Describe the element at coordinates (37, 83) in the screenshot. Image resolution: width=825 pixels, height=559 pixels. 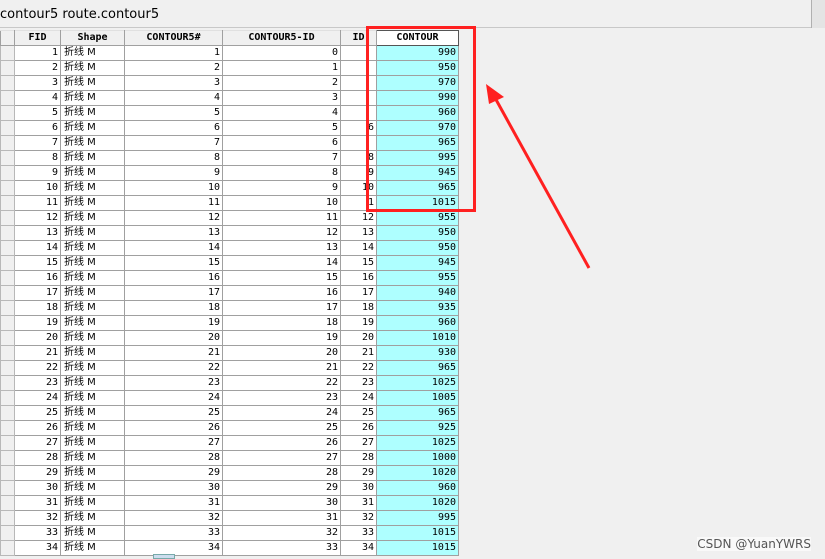
I see `cell-fid: 3` at that location.